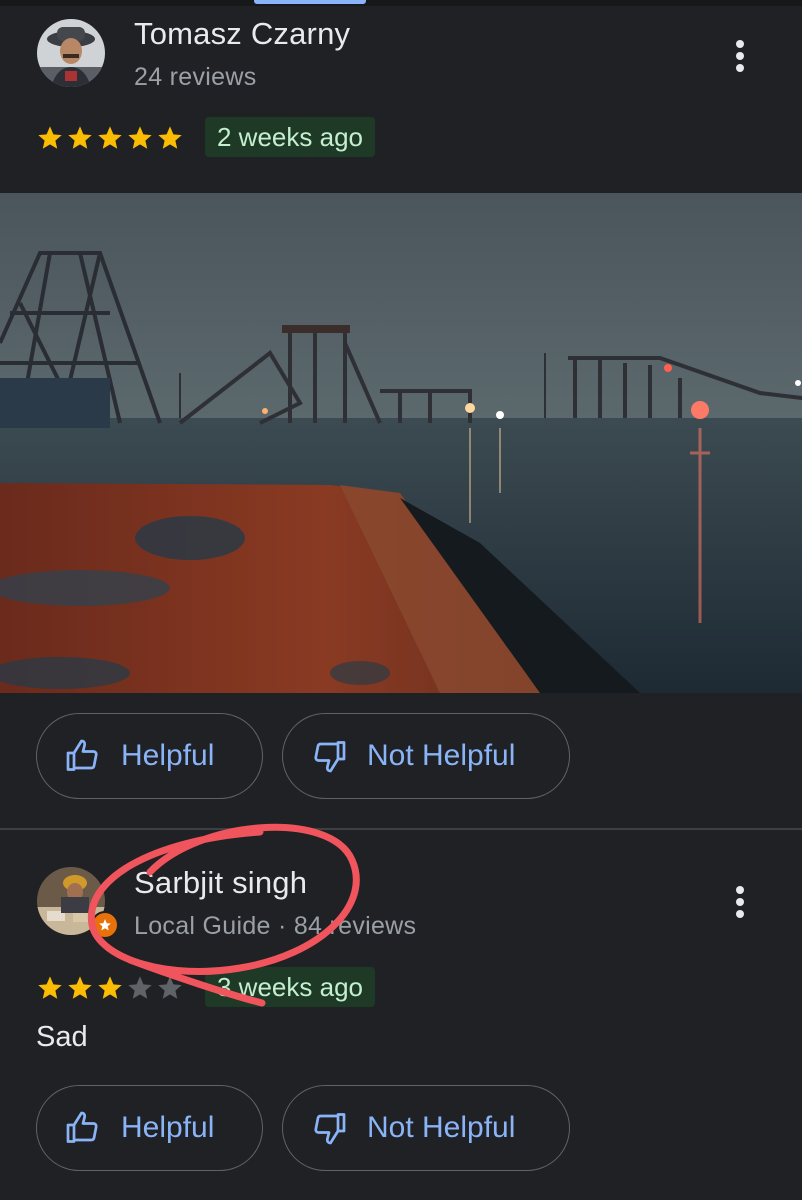 This screenshot has width=802, height=1200. Describe the element at coordinates (242, 34) in the screenshot. I see `reviewer-name: Tomasz Czarny` at that location.